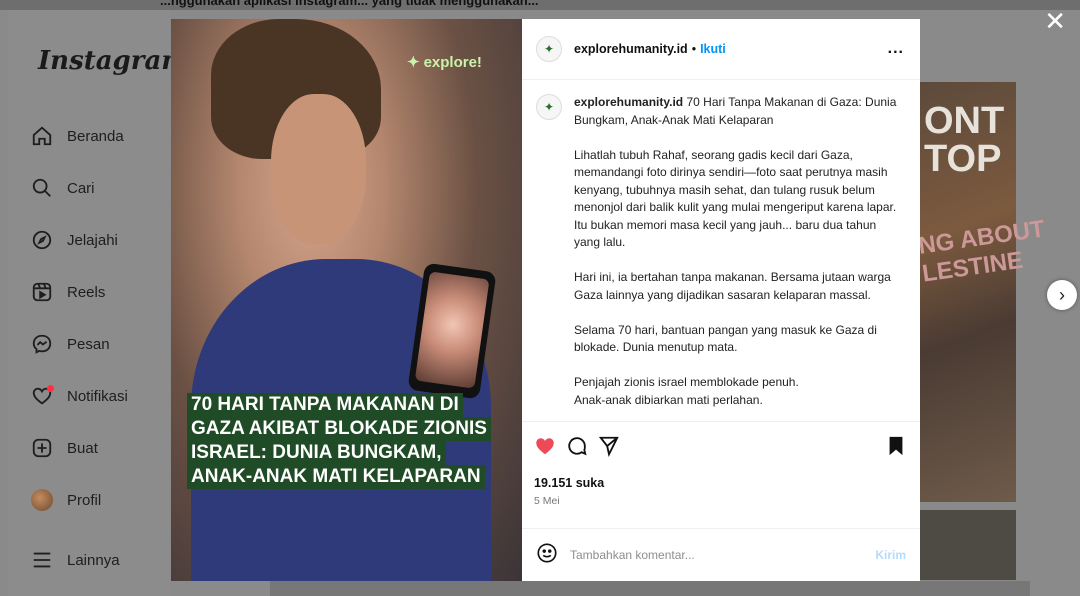 This screenshot has height=596, width=1080. What do you see at coordinates (42, 136) in the screenshot?
I see `home-icon` at bounding box center [42, 136].